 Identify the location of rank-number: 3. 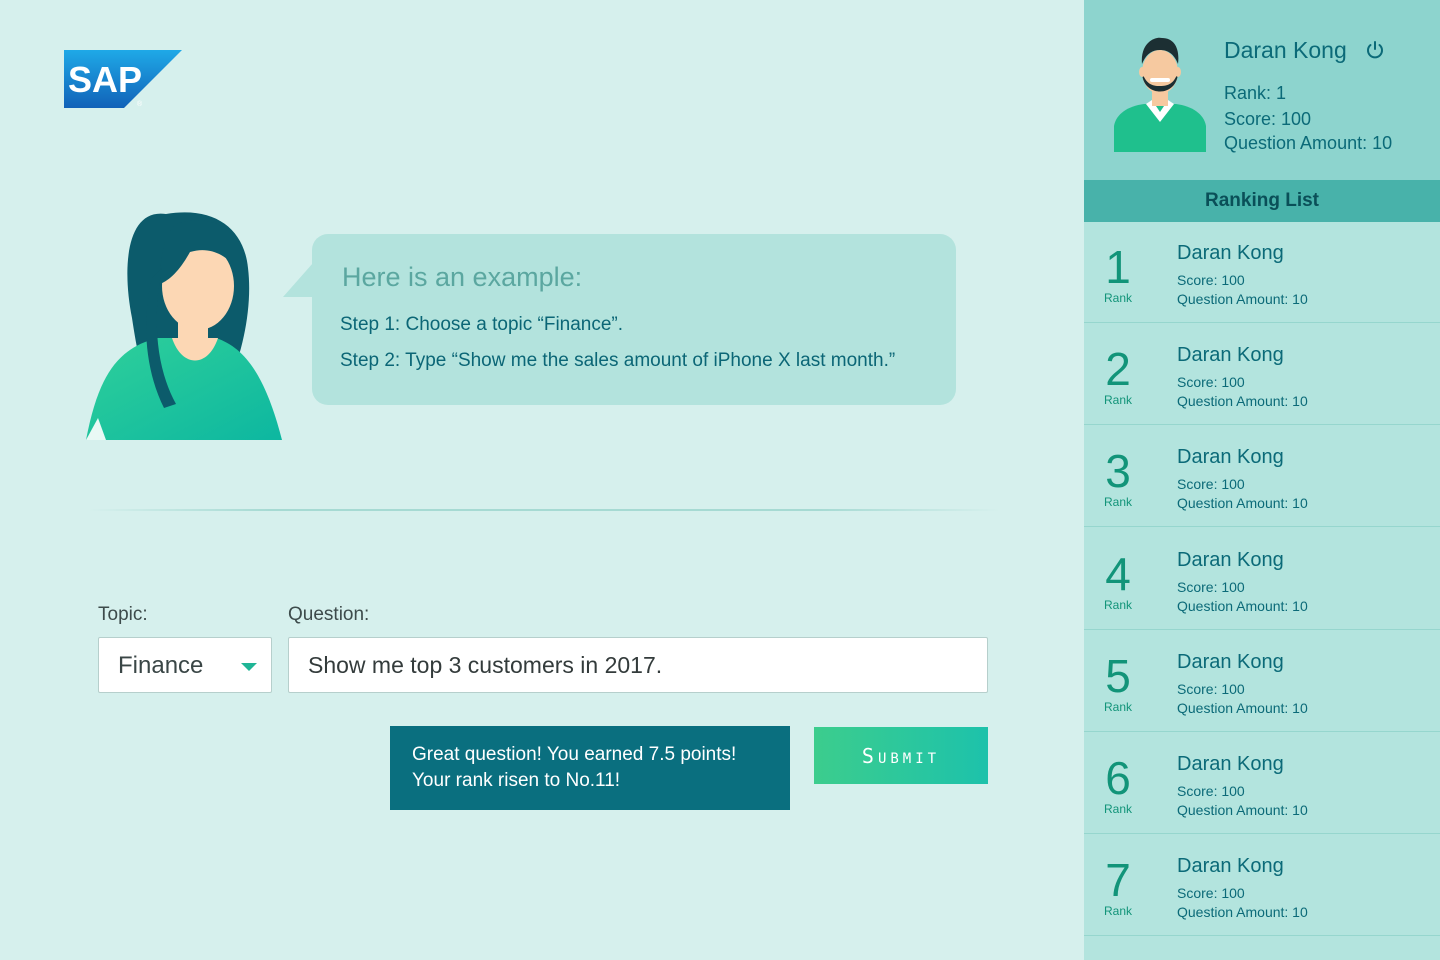
(1118, 471).